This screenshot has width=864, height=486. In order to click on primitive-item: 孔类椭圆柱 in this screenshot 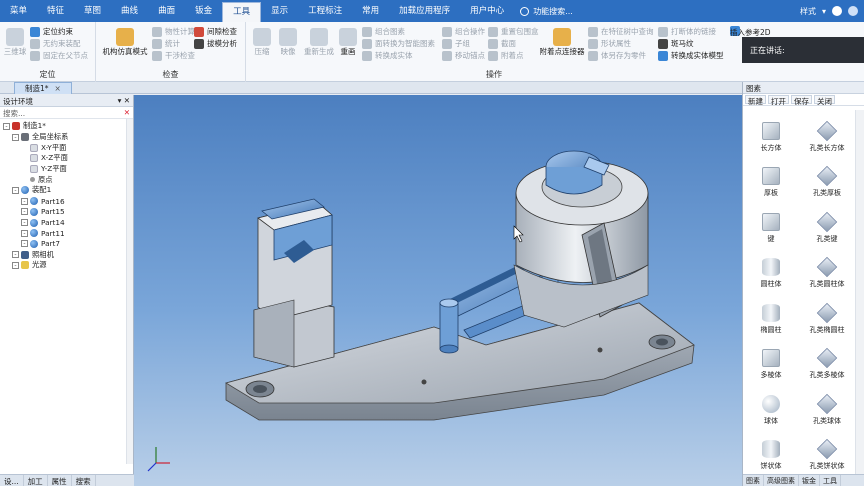, I will do `click(827, 315)`.